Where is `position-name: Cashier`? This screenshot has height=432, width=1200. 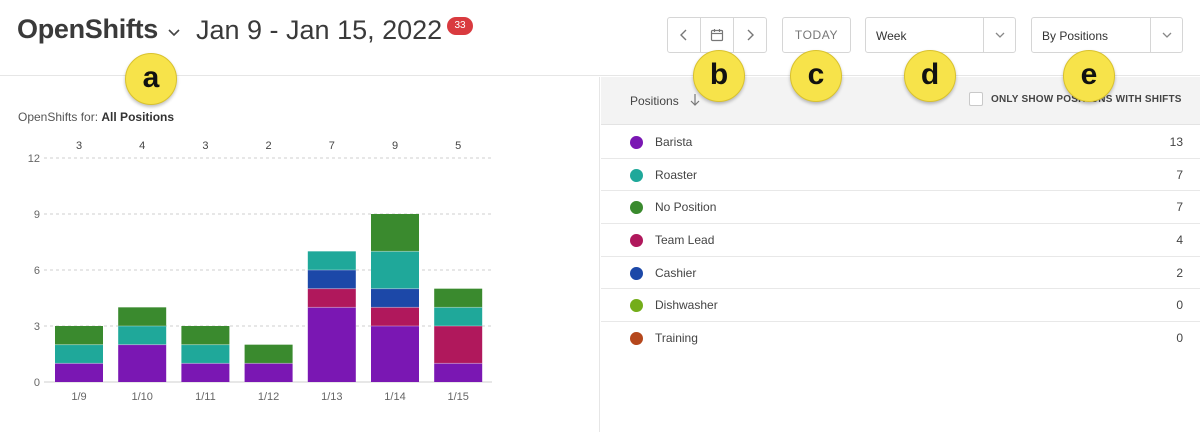
position-name: Cashier is located at coordinates (676, 272).